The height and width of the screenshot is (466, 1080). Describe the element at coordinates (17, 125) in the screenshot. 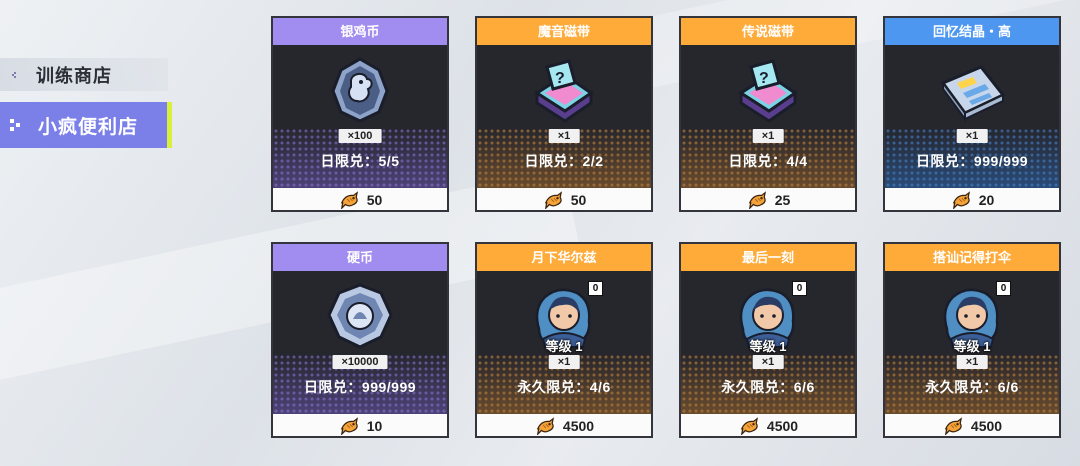

I see `pixel-arrow-icon` at that location.